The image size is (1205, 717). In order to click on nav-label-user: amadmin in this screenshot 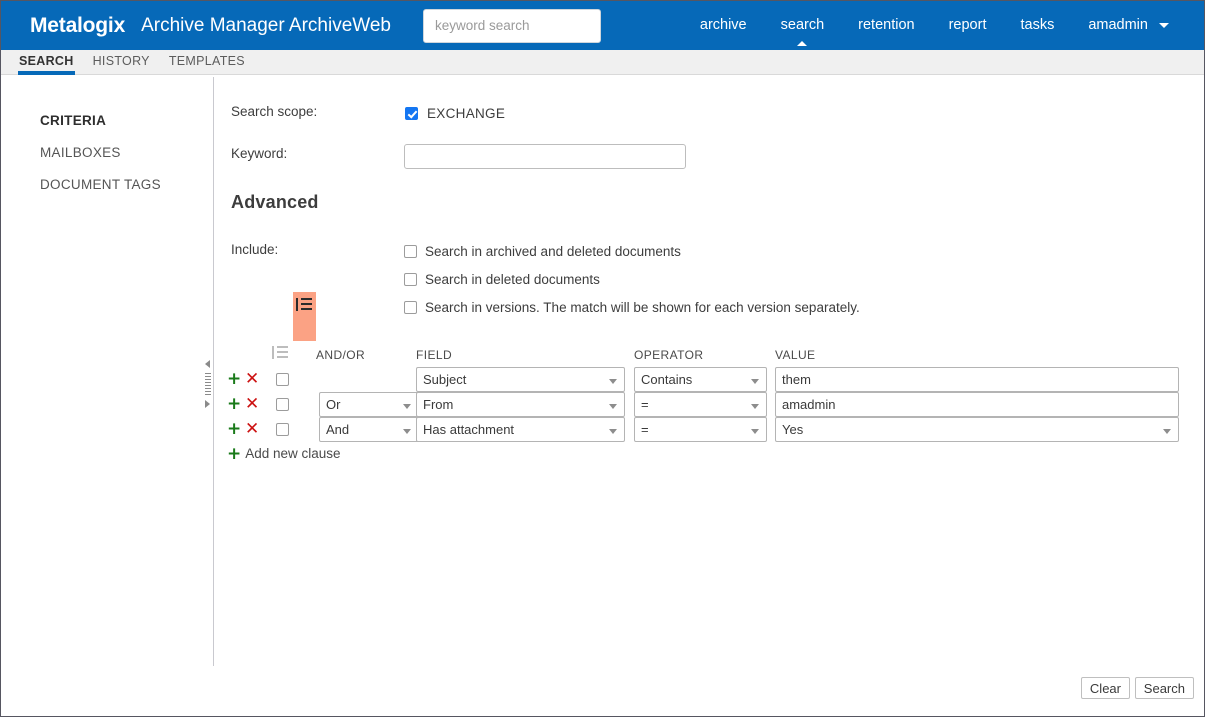, I will do `click(1118, 25)`.